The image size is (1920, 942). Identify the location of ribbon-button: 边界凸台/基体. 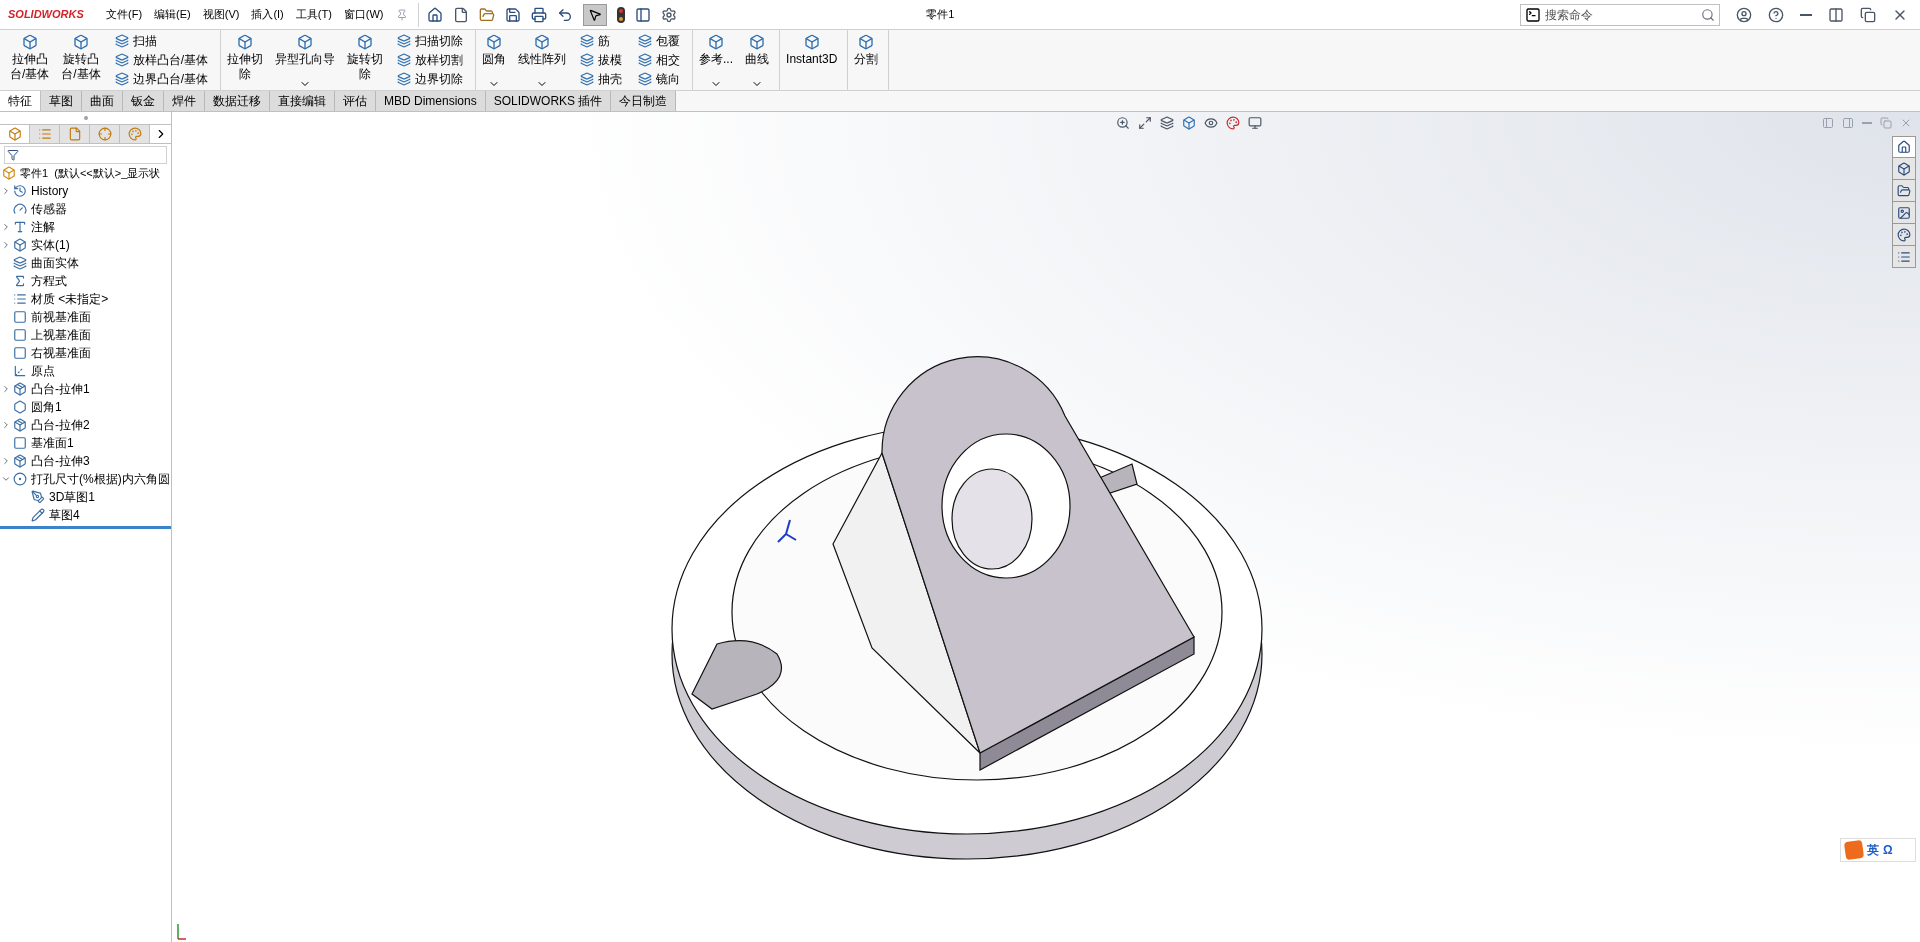
(161, 79).